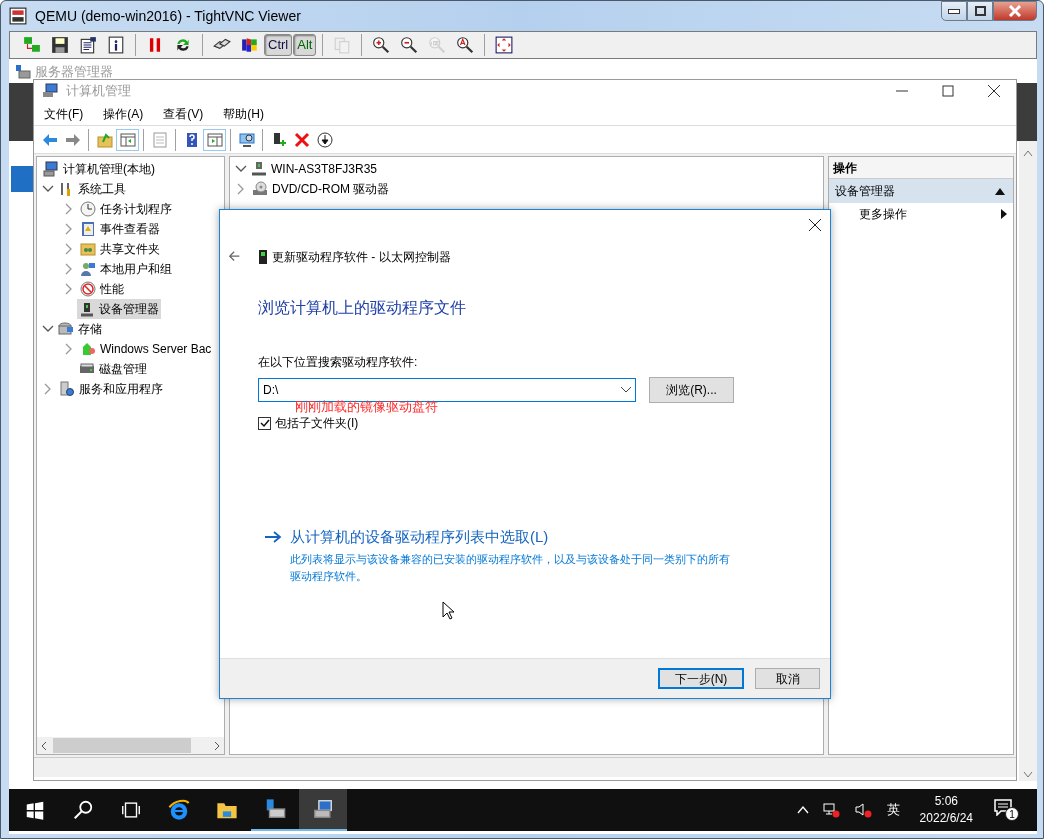 This screenshot has height=839, width=1044. I want to click on close-button, so click(1015, 11).